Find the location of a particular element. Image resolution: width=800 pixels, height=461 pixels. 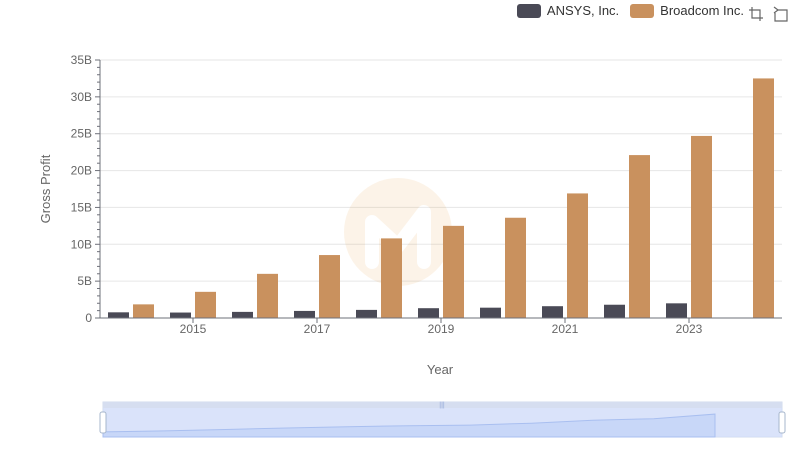

bar-ansys-2023 is located at coordinates (676, 310).